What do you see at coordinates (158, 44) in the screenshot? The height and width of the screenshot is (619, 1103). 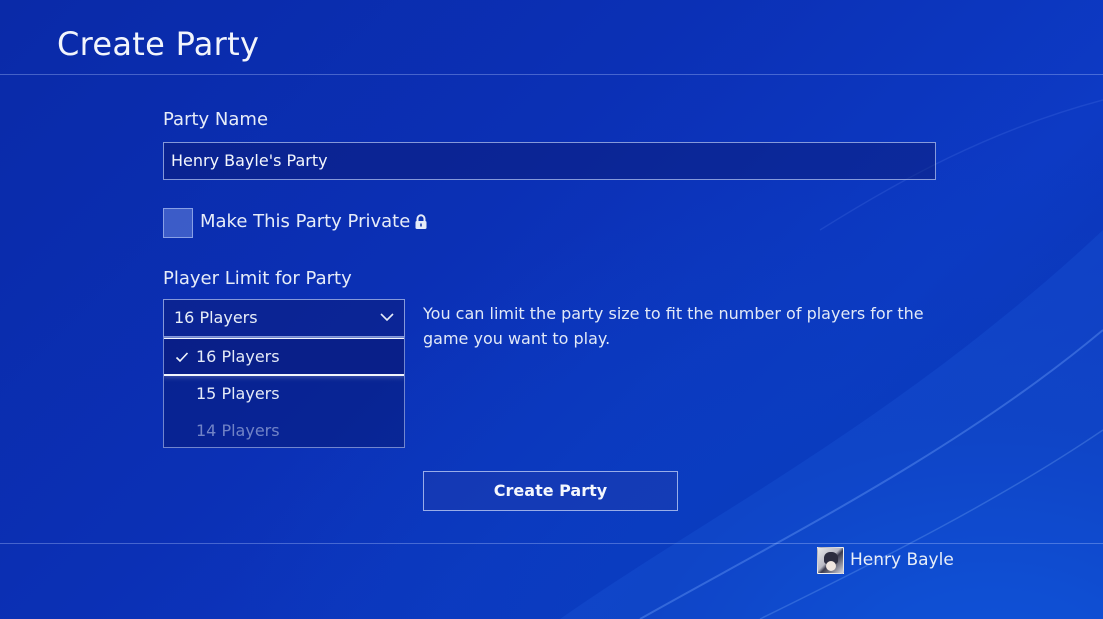 I see `page-title: Create Party` at bounding box center [158, 44].